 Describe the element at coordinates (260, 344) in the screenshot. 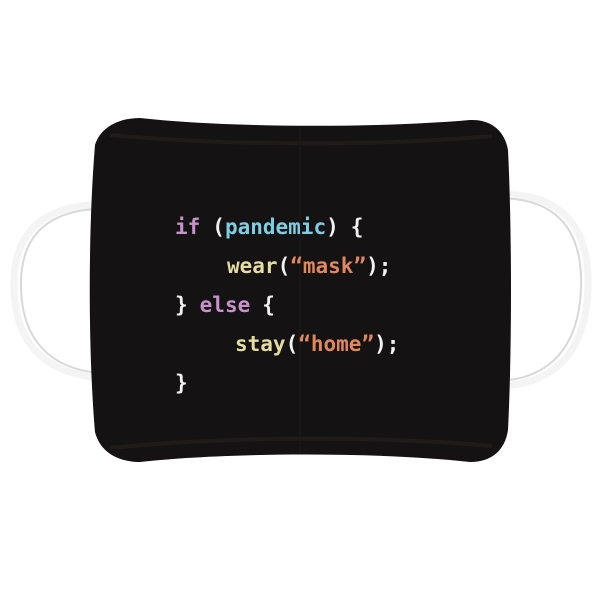

I see `code-token-function: stay` at that location.